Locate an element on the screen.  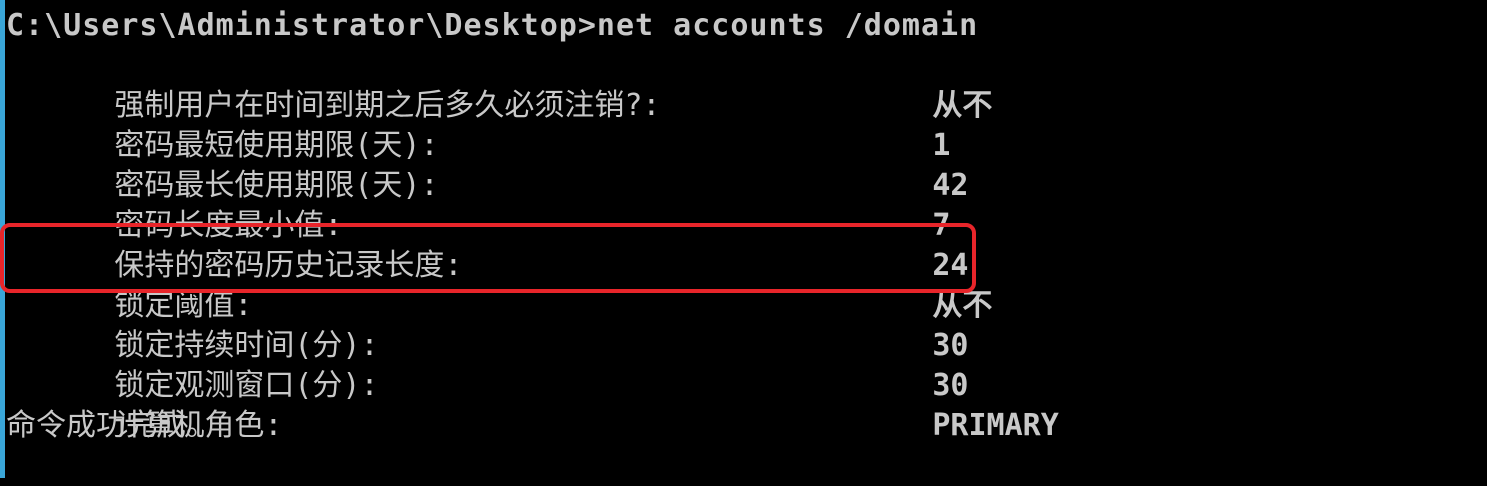
output-row-forced-logoff: 强制用户在时间到期之后多久必须注销?: 从不 is located at coordinates (532, 84).